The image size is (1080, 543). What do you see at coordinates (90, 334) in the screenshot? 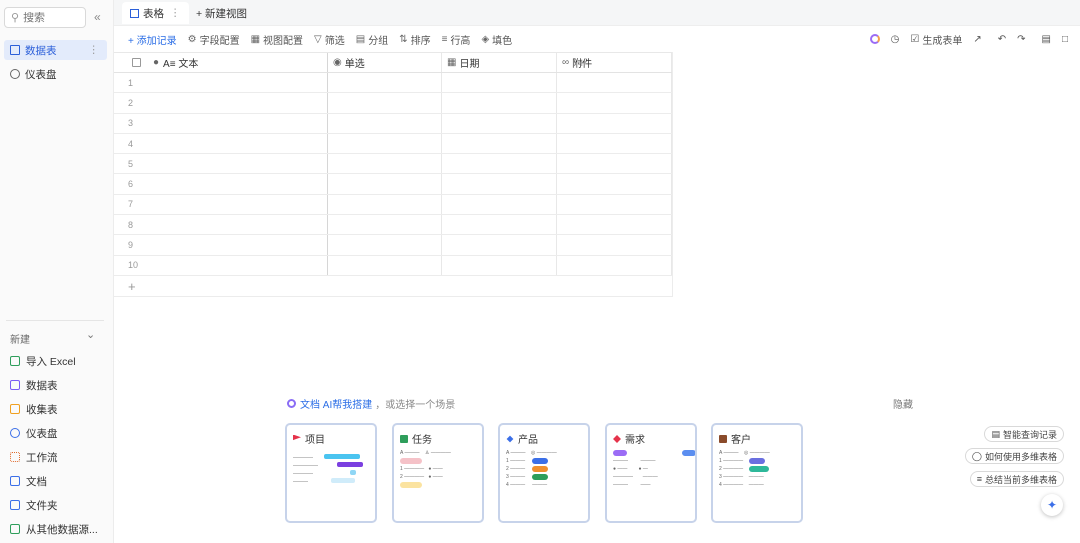
I see `chevron-down-icon: ⌄` at bounding box center [90, 334].